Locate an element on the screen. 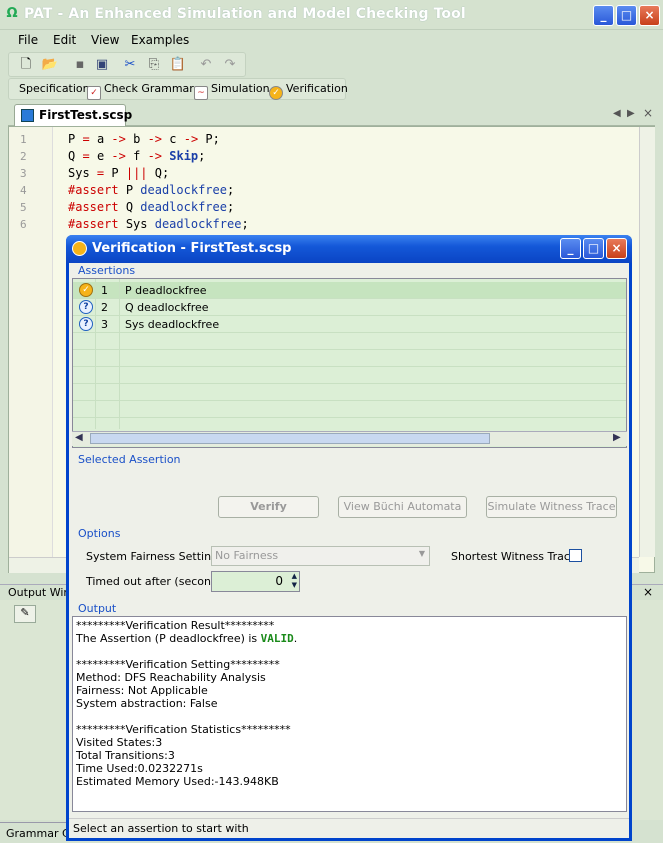 This screenshot has width=663, height=843. shortest-witness-checkbox is located at coordinates (575, 555).